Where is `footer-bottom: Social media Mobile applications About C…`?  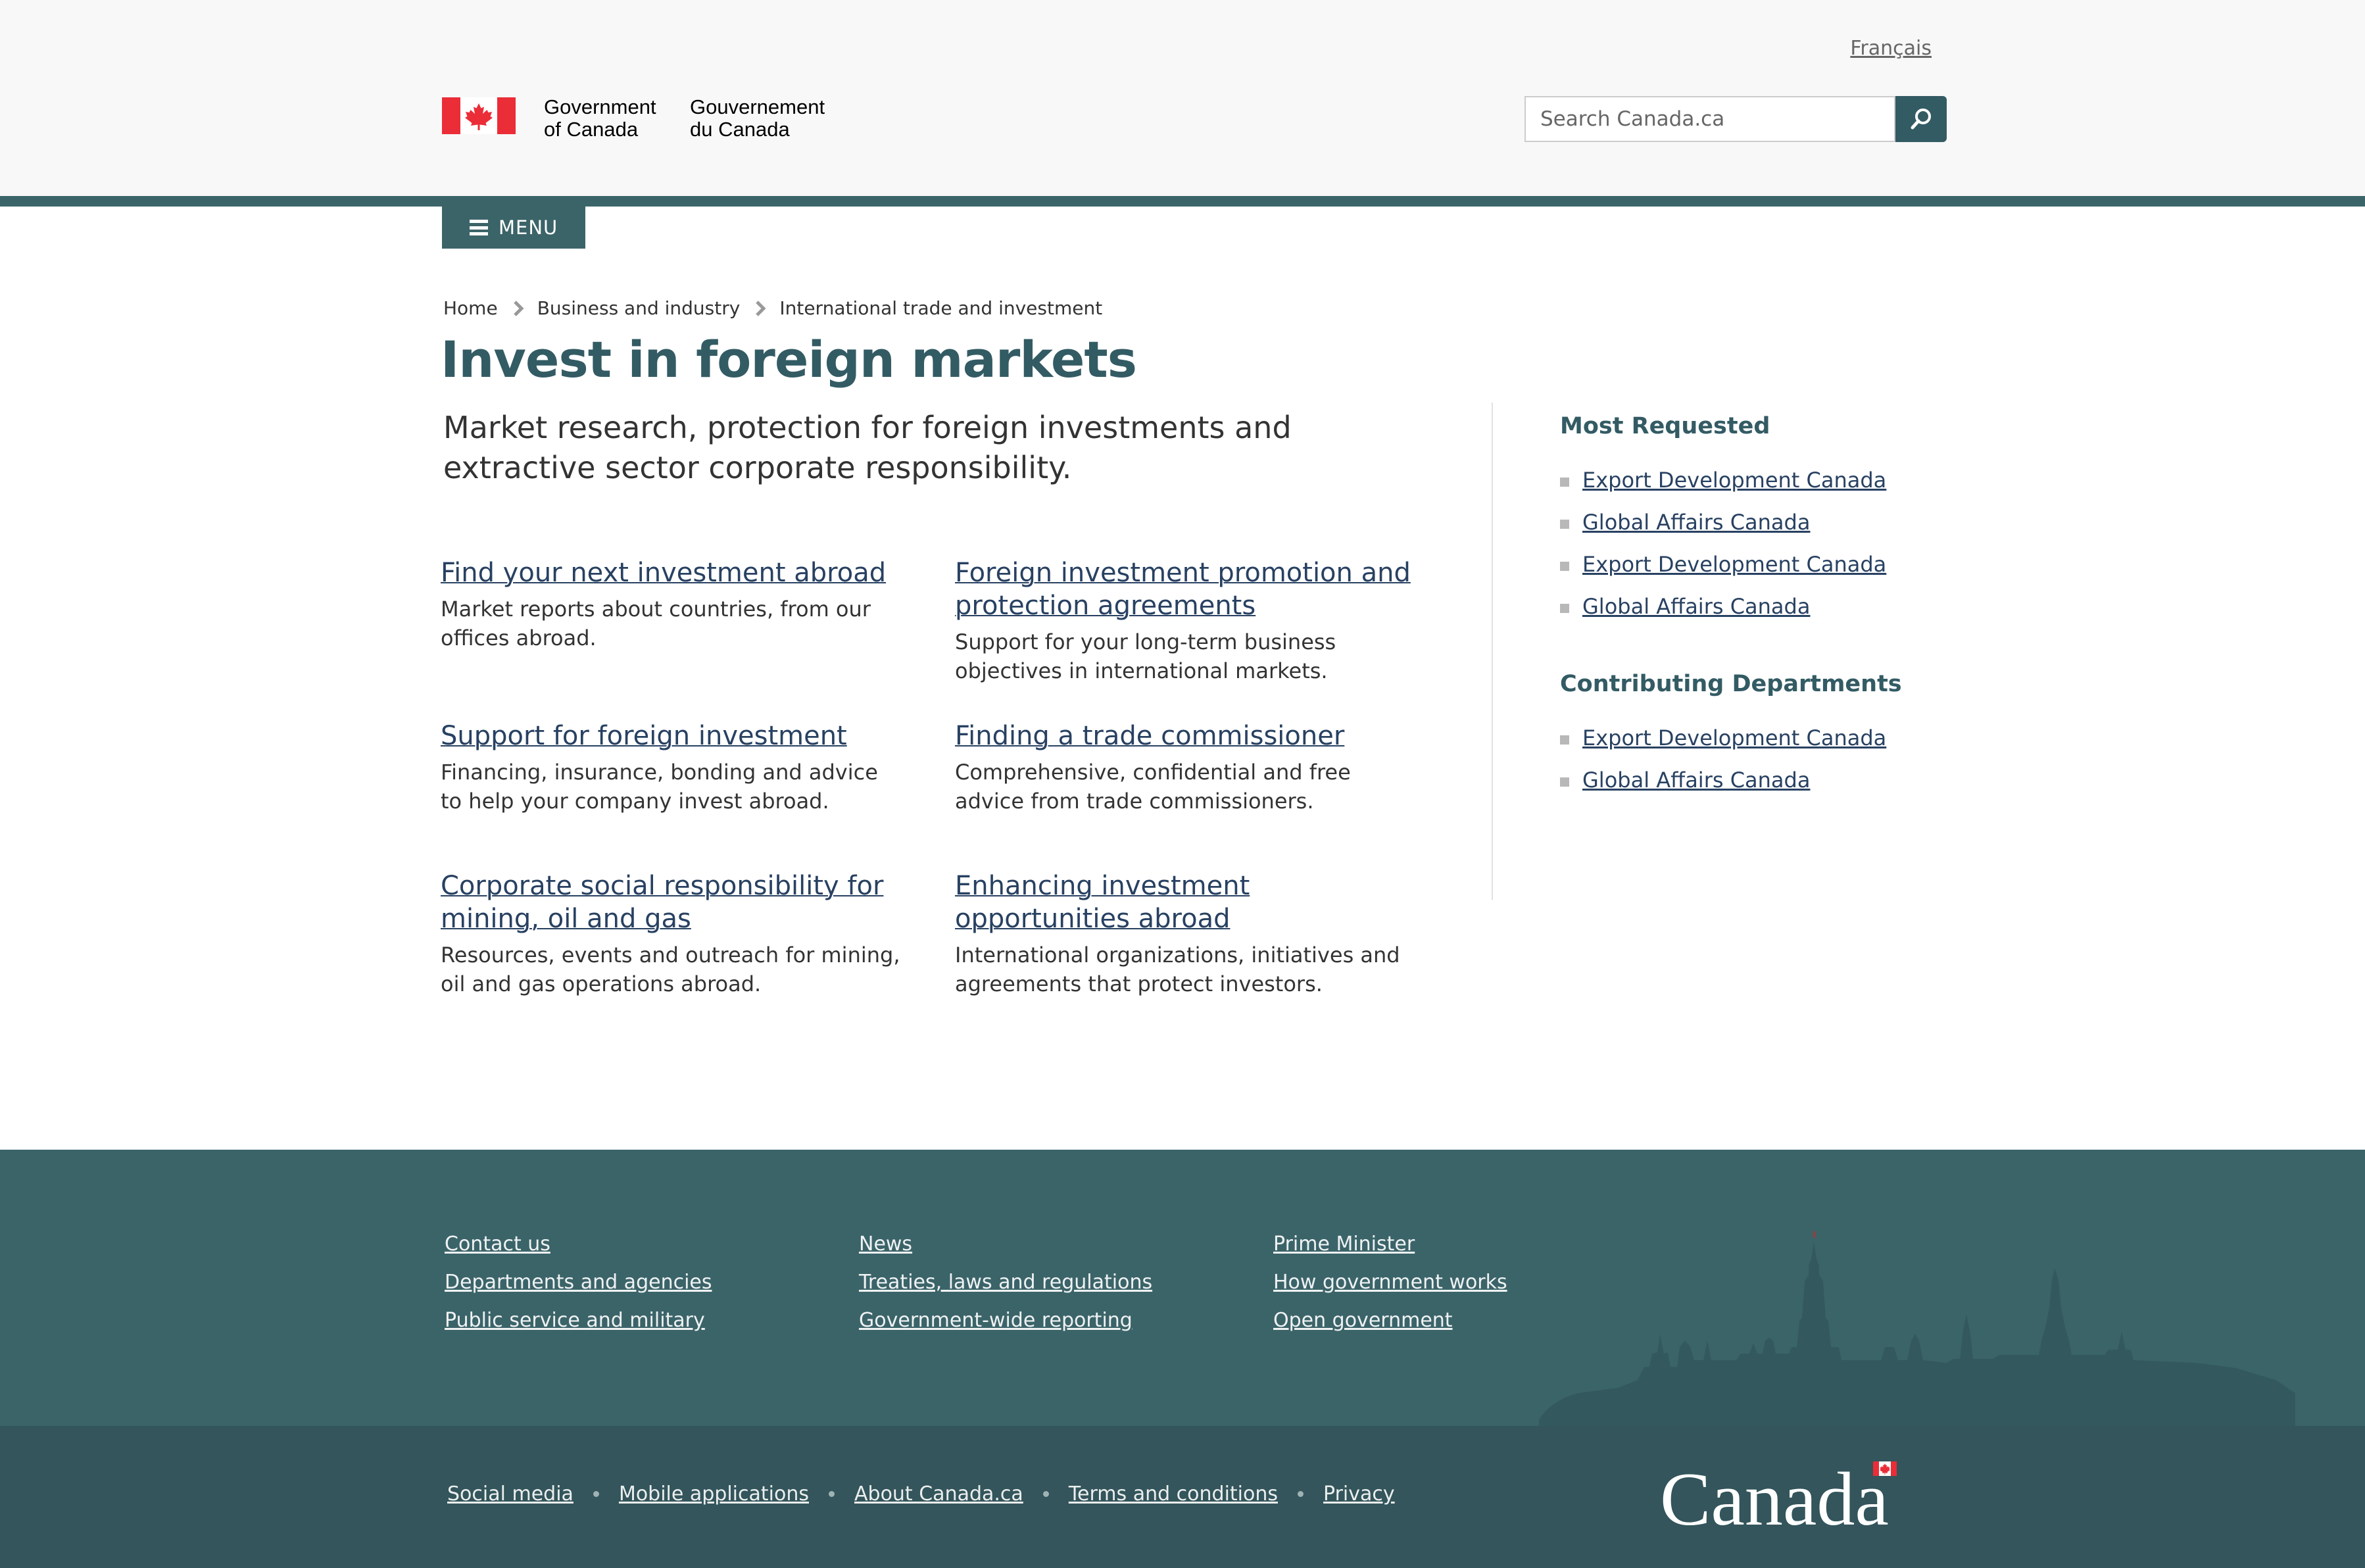
footer-bottom: Social media Mobile applications About C… is located at coordinates (1182, 1497).